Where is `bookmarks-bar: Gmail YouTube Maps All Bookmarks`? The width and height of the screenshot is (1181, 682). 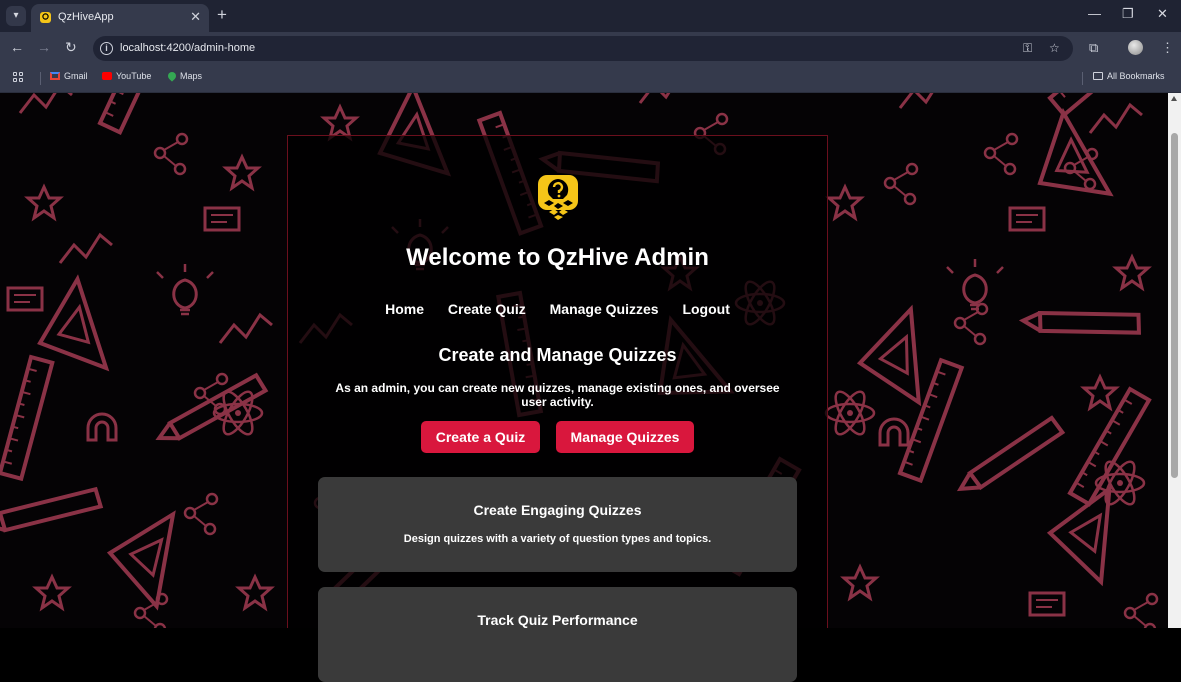
bookmarks-bar: Gmail YouTube Maps All Bookmarks is located at coordinates (590, 78).